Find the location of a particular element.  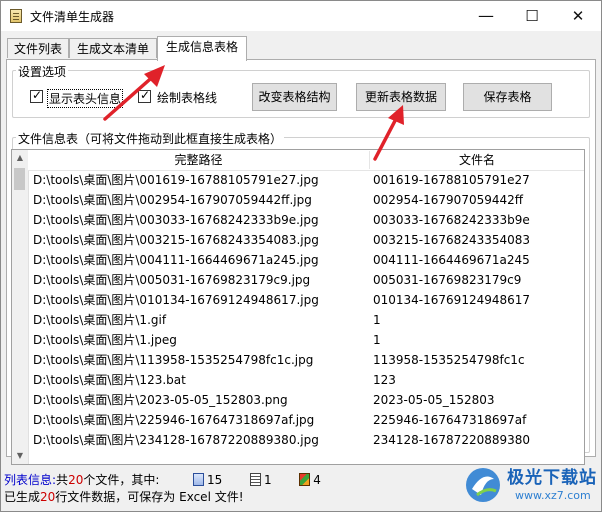

save-table-button: 保存表格 is located at coordinates (507, 97).